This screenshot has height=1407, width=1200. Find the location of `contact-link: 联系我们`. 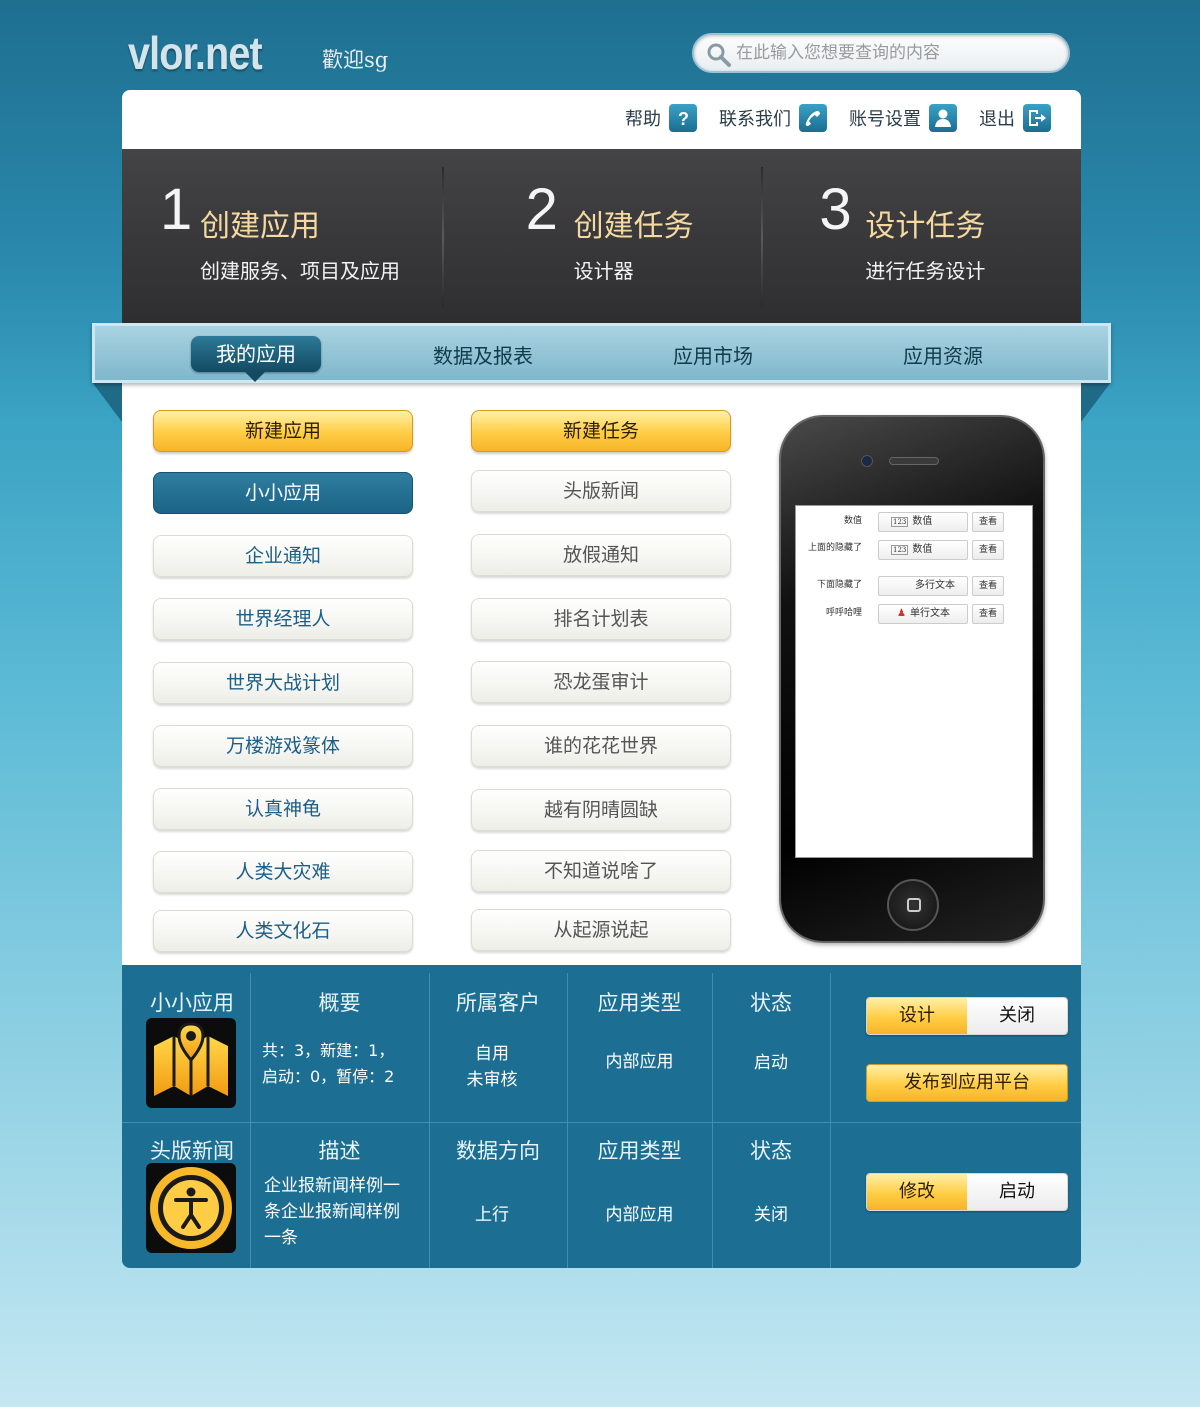

contact-link: 联系我们 is located at coordinates (773, 118).